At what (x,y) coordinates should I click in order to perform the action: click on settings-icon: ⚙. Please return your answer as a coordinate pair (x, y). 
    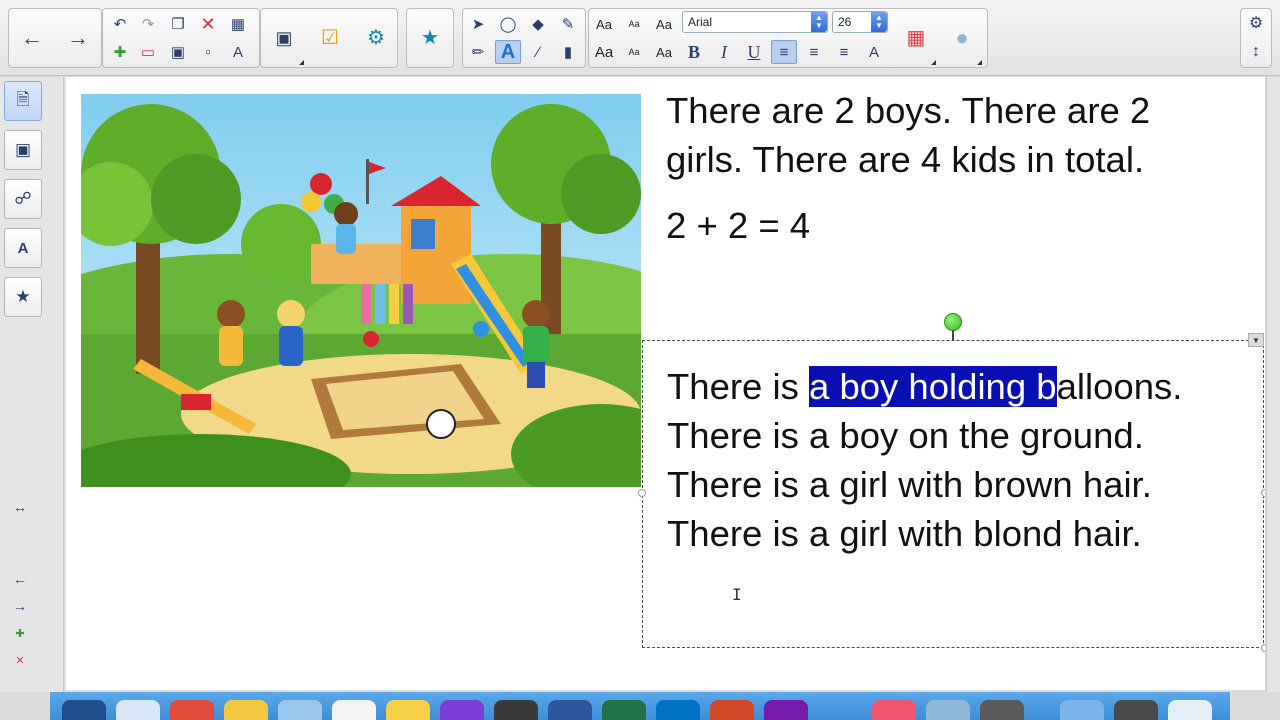
    Looking at the image, I should click on (1256, 24).